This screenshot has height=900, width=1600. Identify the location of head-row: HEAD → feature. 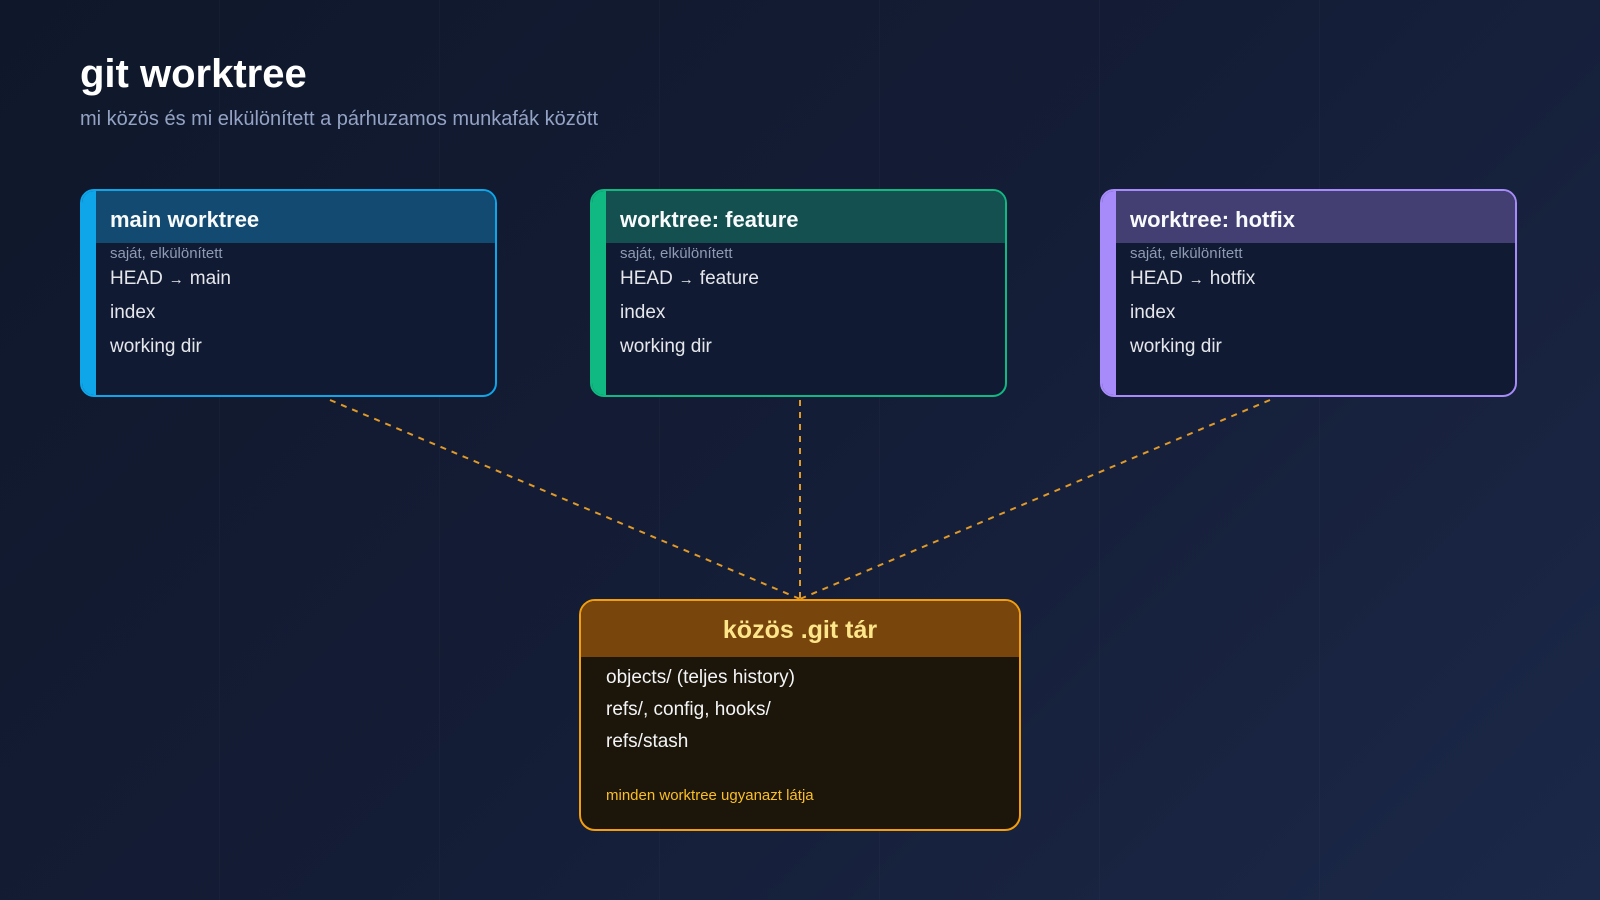
(689, 279).